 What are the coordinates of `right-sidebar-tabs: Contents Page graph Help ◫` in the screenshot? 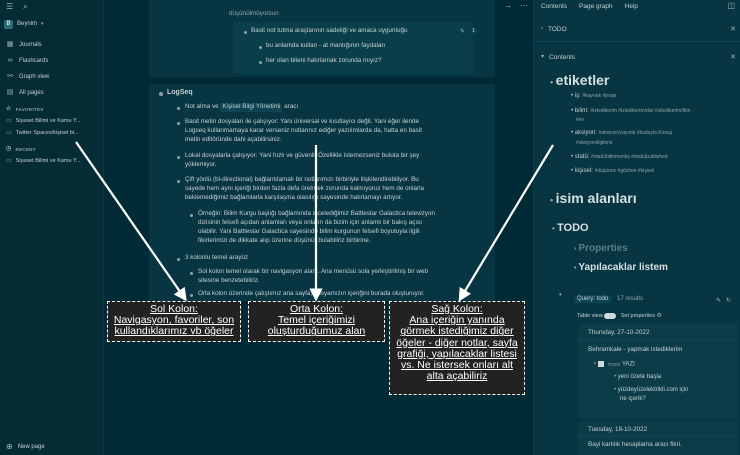 It's located at (637, 6).